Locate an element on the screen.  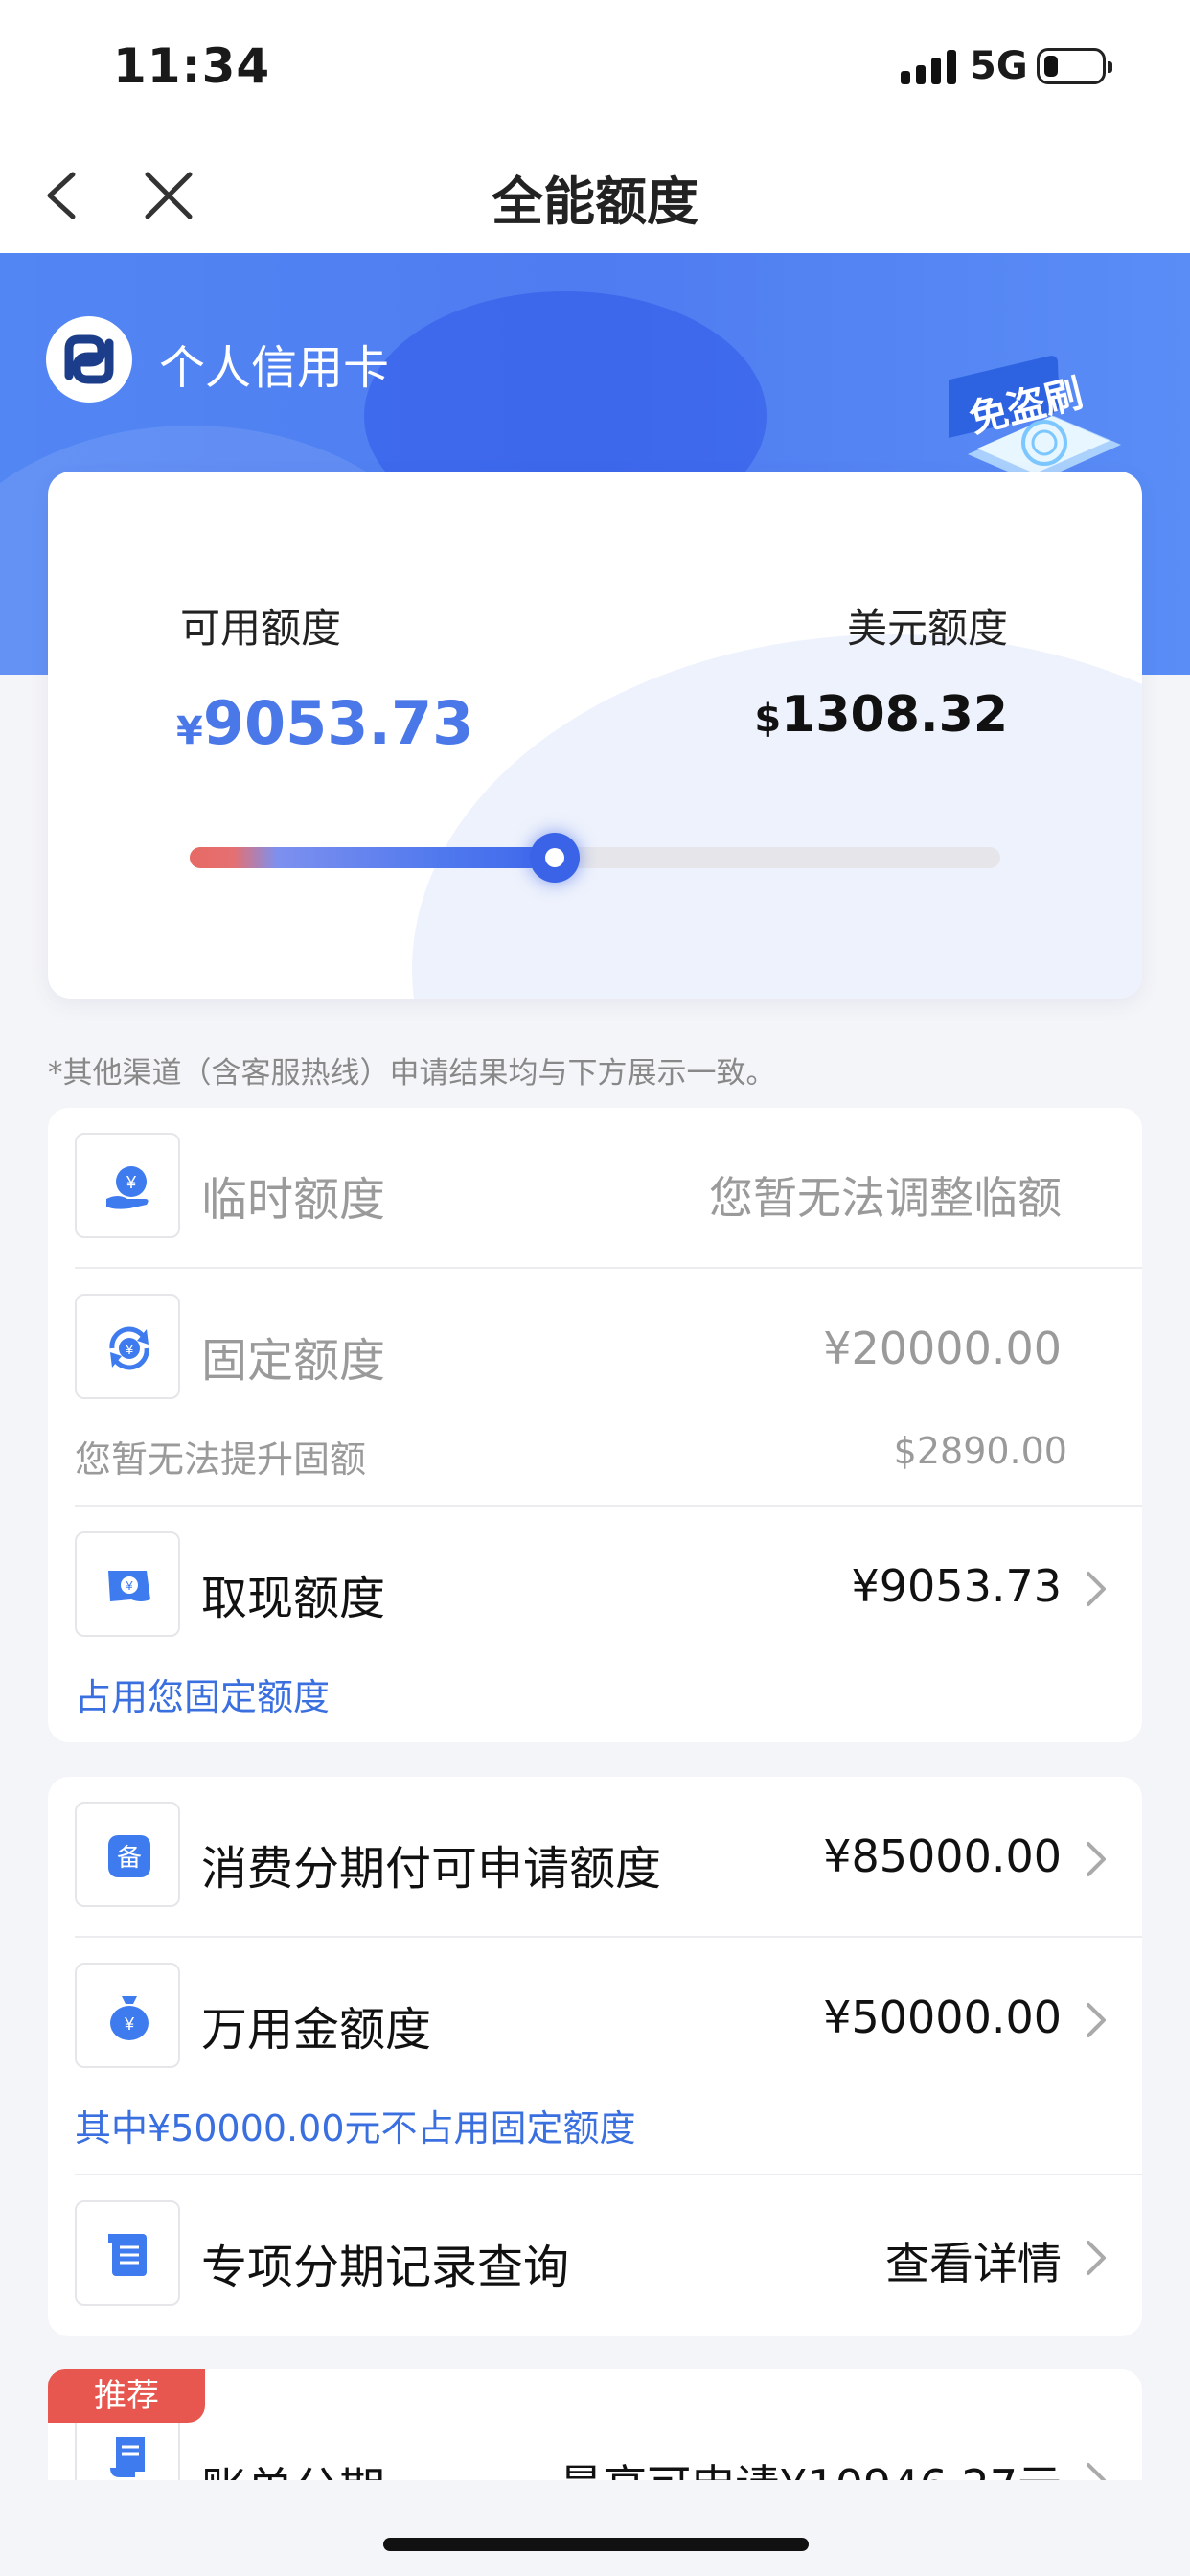
special-installment-row: 专项分期记录查询 查看详情 is located at coordinates (595, 2255).